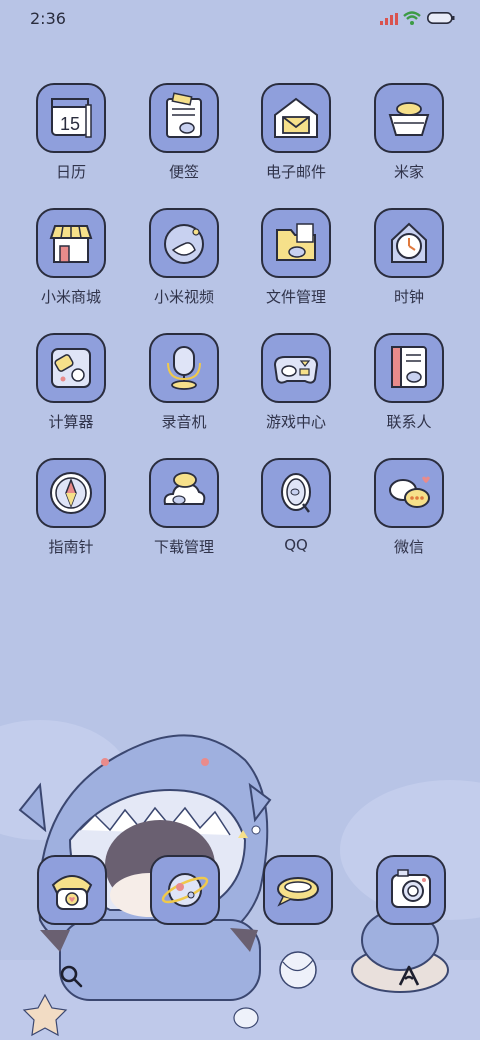 The image size is (480, 1040). Describe the element at coordinates (409, 368) in the screenshot. I see `contacts-icon` at that location.